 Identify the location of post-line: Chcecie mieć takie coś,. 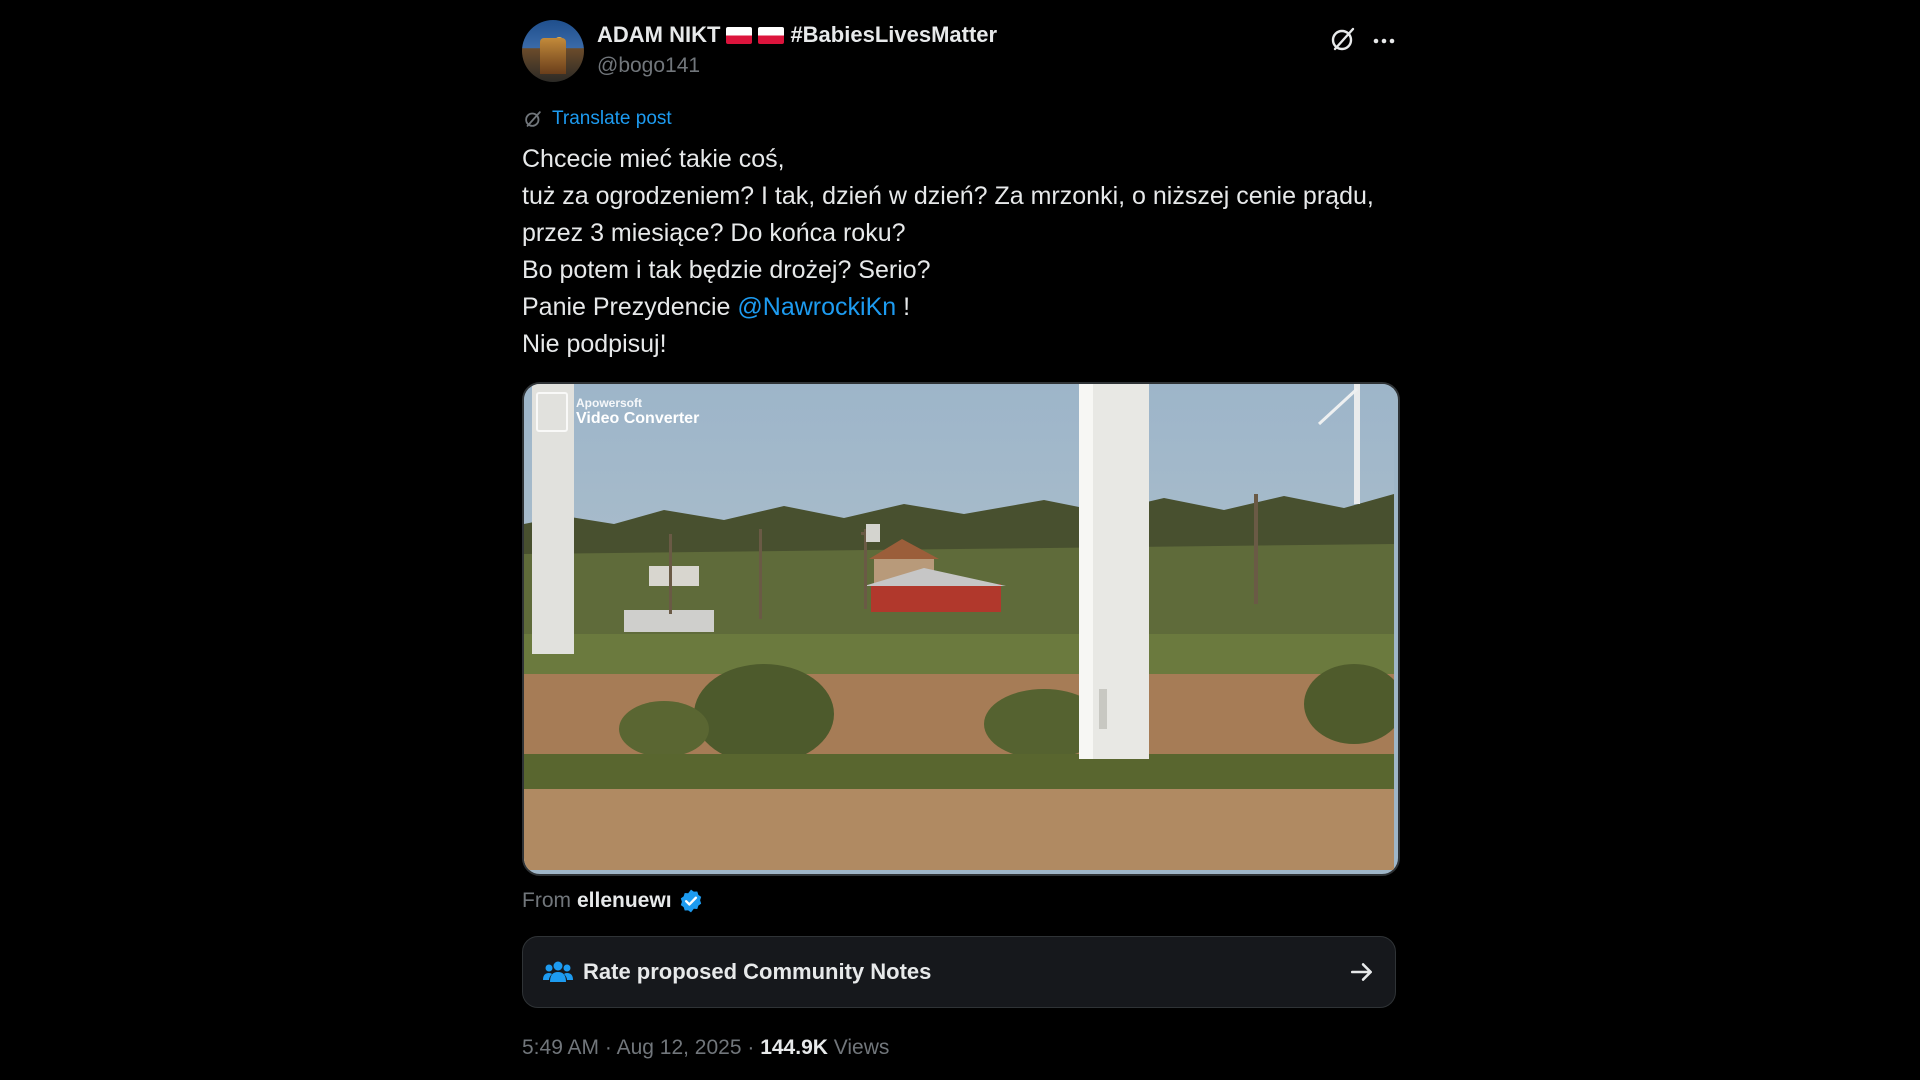
(653, 159).